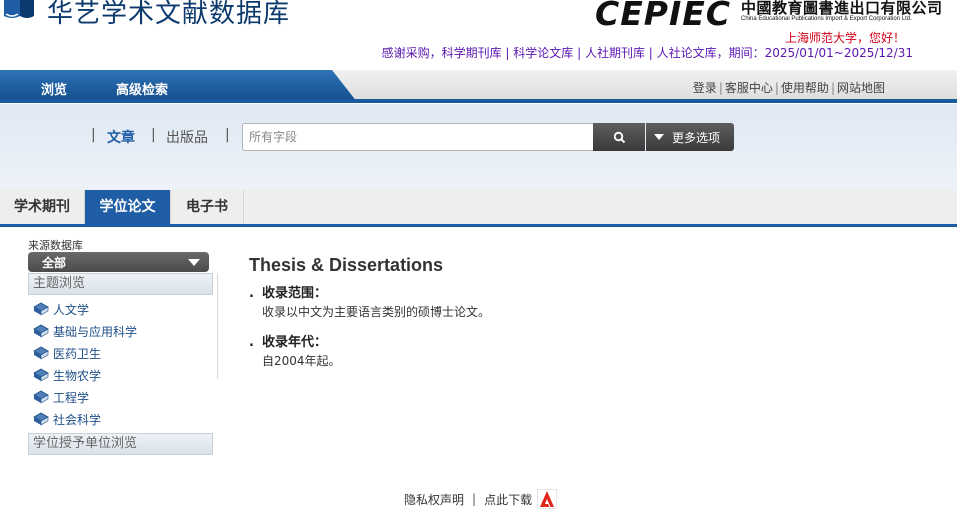  What do you see at coordinates (120, 284) in the screenshot?
I see `subject-browse-heading: 主题浏览` at bounding box center [120, 284].